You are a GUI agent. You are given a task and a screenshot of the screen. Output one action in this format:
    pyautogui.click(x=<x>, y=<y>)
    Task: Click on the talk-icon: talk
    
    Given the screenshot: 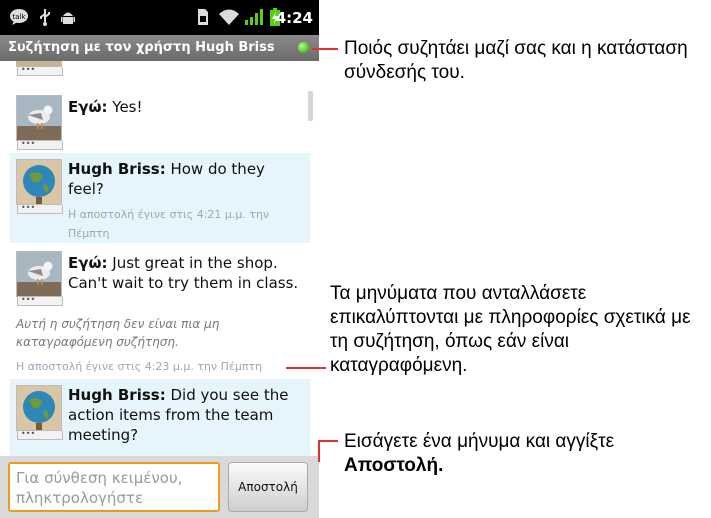 What is the action you would take?
    pyautogui.click(x=19, y=17)
    